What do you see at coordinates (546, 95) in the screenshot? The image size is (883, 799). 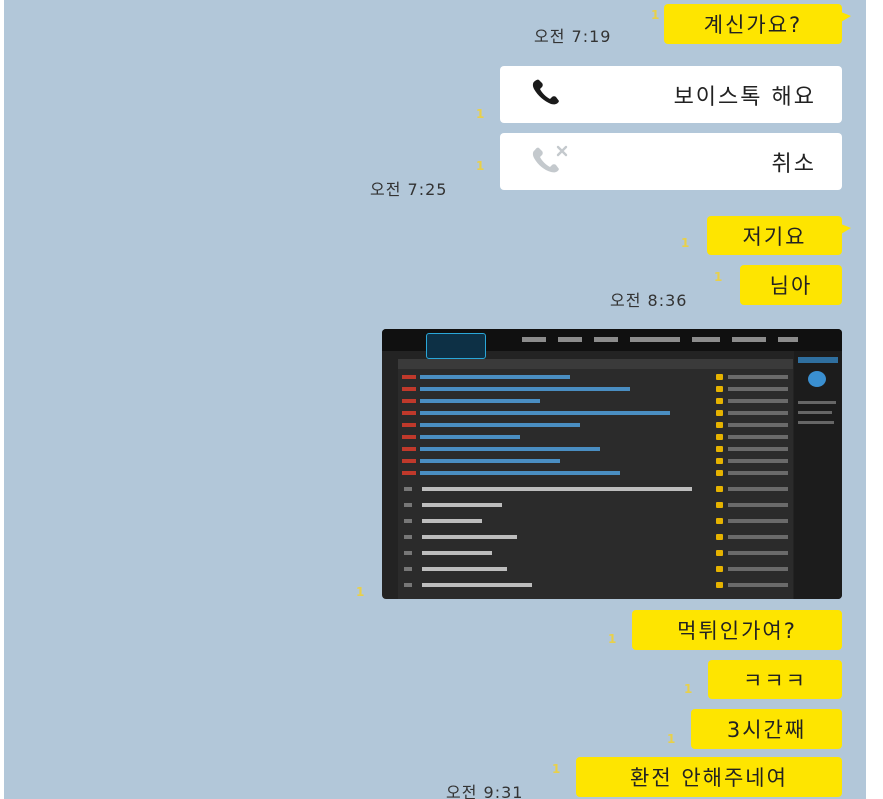 I see `phone-icon` at bounding box center [546, 95].